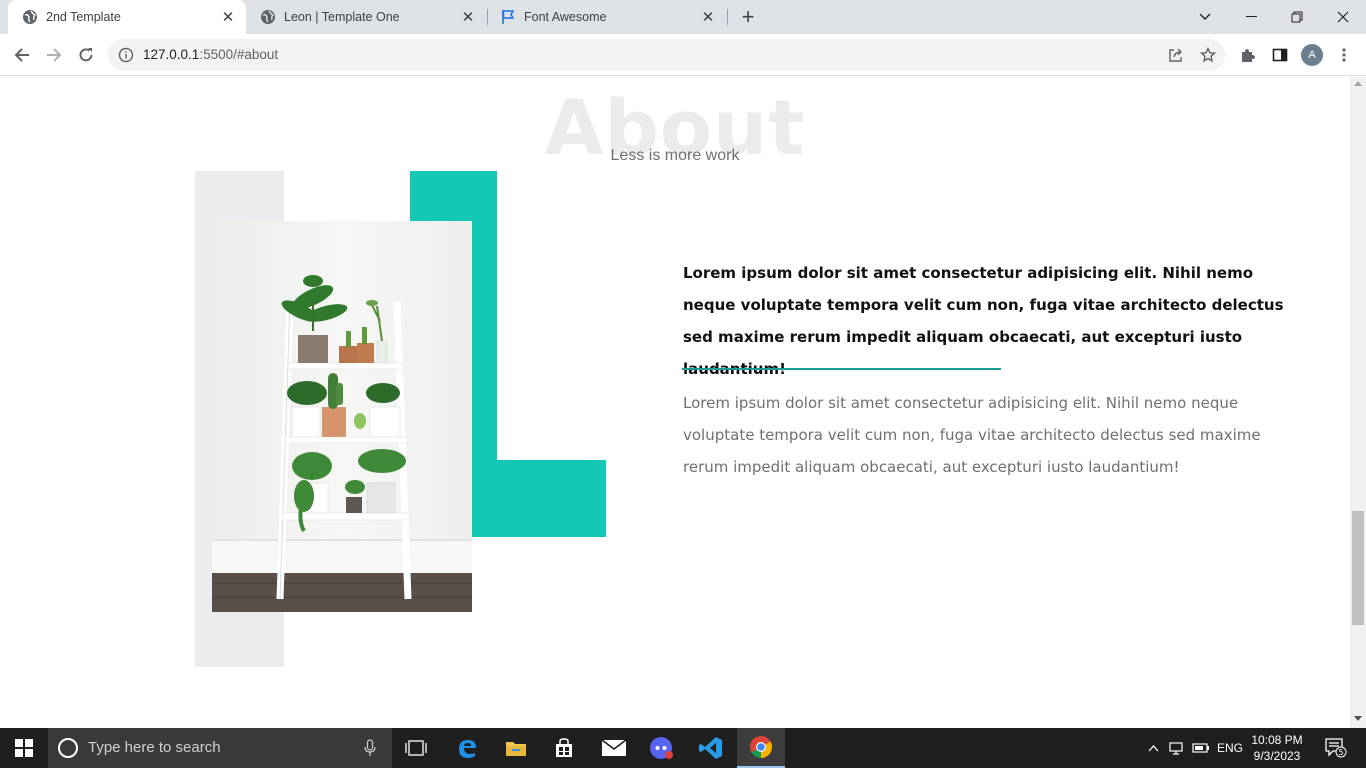  I want to click on edge-browser-icon, so click(467, 748).